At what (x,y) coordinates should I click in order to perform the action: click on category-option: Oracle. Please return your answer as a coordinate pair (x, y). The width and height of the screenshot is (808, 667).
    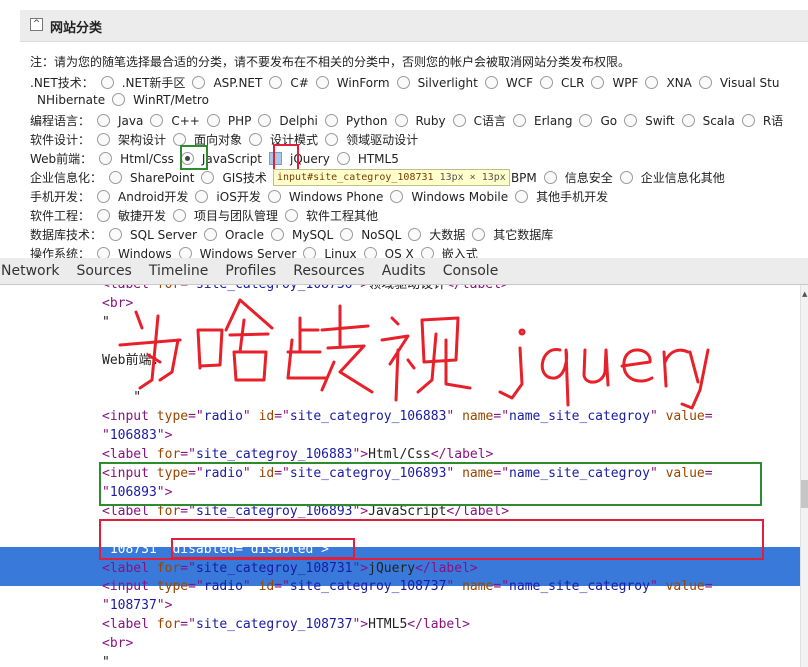
    Looking at the image, I should click on (233, 235).